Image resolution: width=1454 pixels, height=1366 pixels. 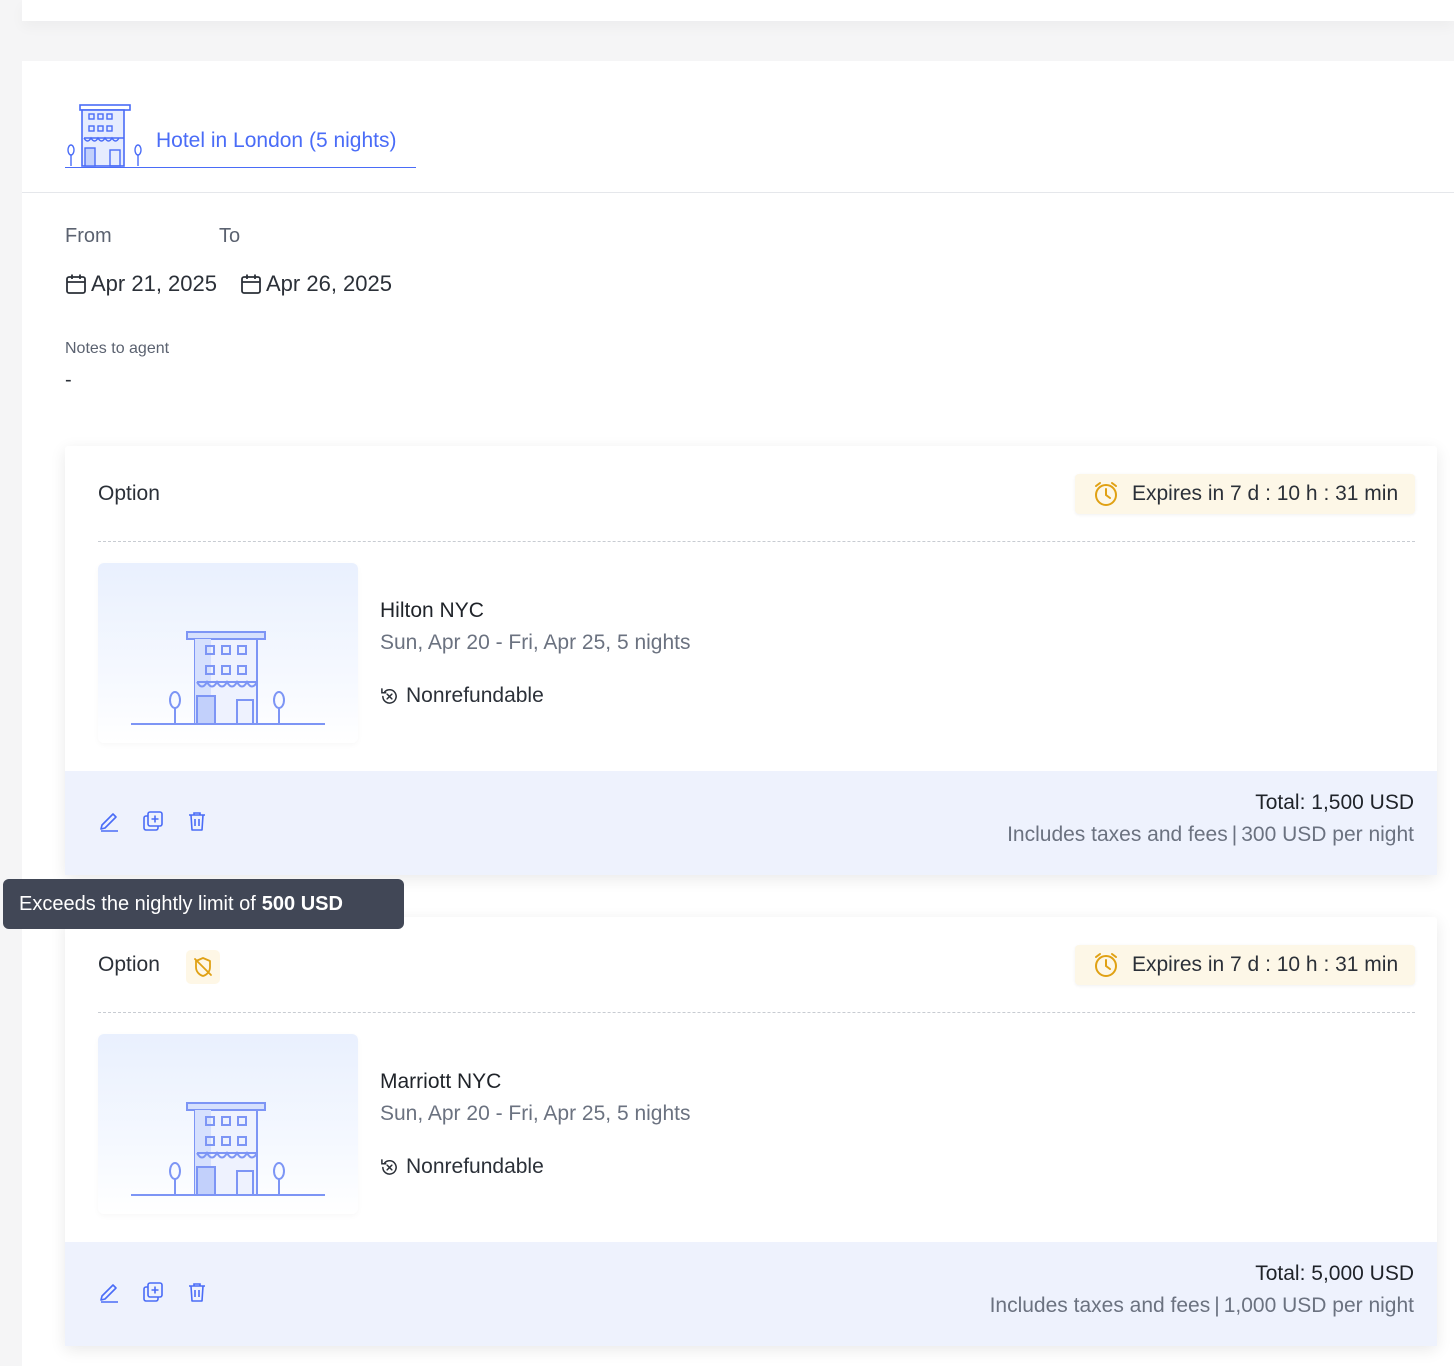 I want to click on tooltip-text: Exceeds the nightly limit of, so click(x=137, y=903).